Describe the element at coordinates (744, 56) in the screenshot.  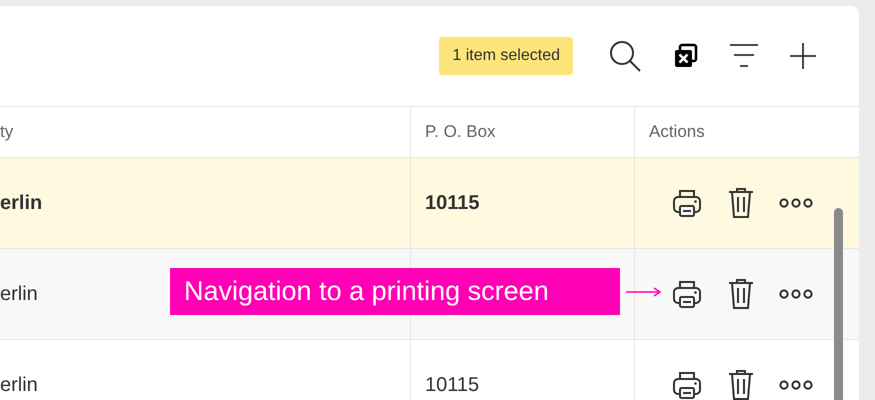
I see `filter-icon` at that location.